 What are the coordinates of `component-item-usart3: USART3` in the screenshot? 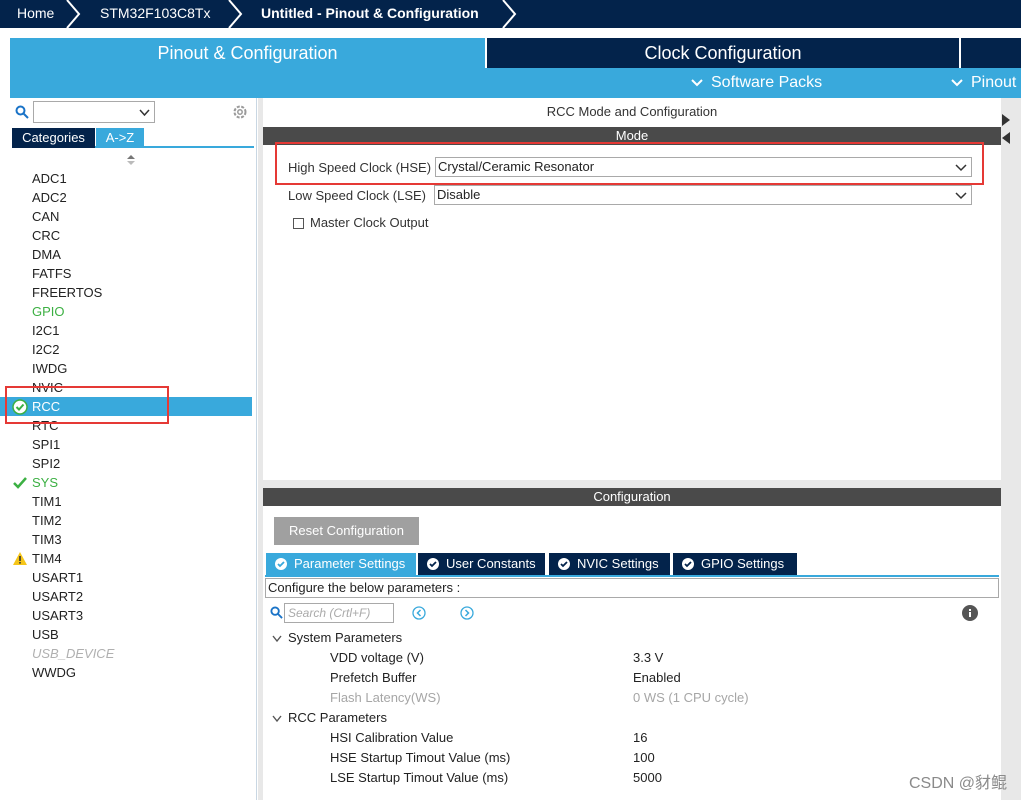 It's located at (126, 615).